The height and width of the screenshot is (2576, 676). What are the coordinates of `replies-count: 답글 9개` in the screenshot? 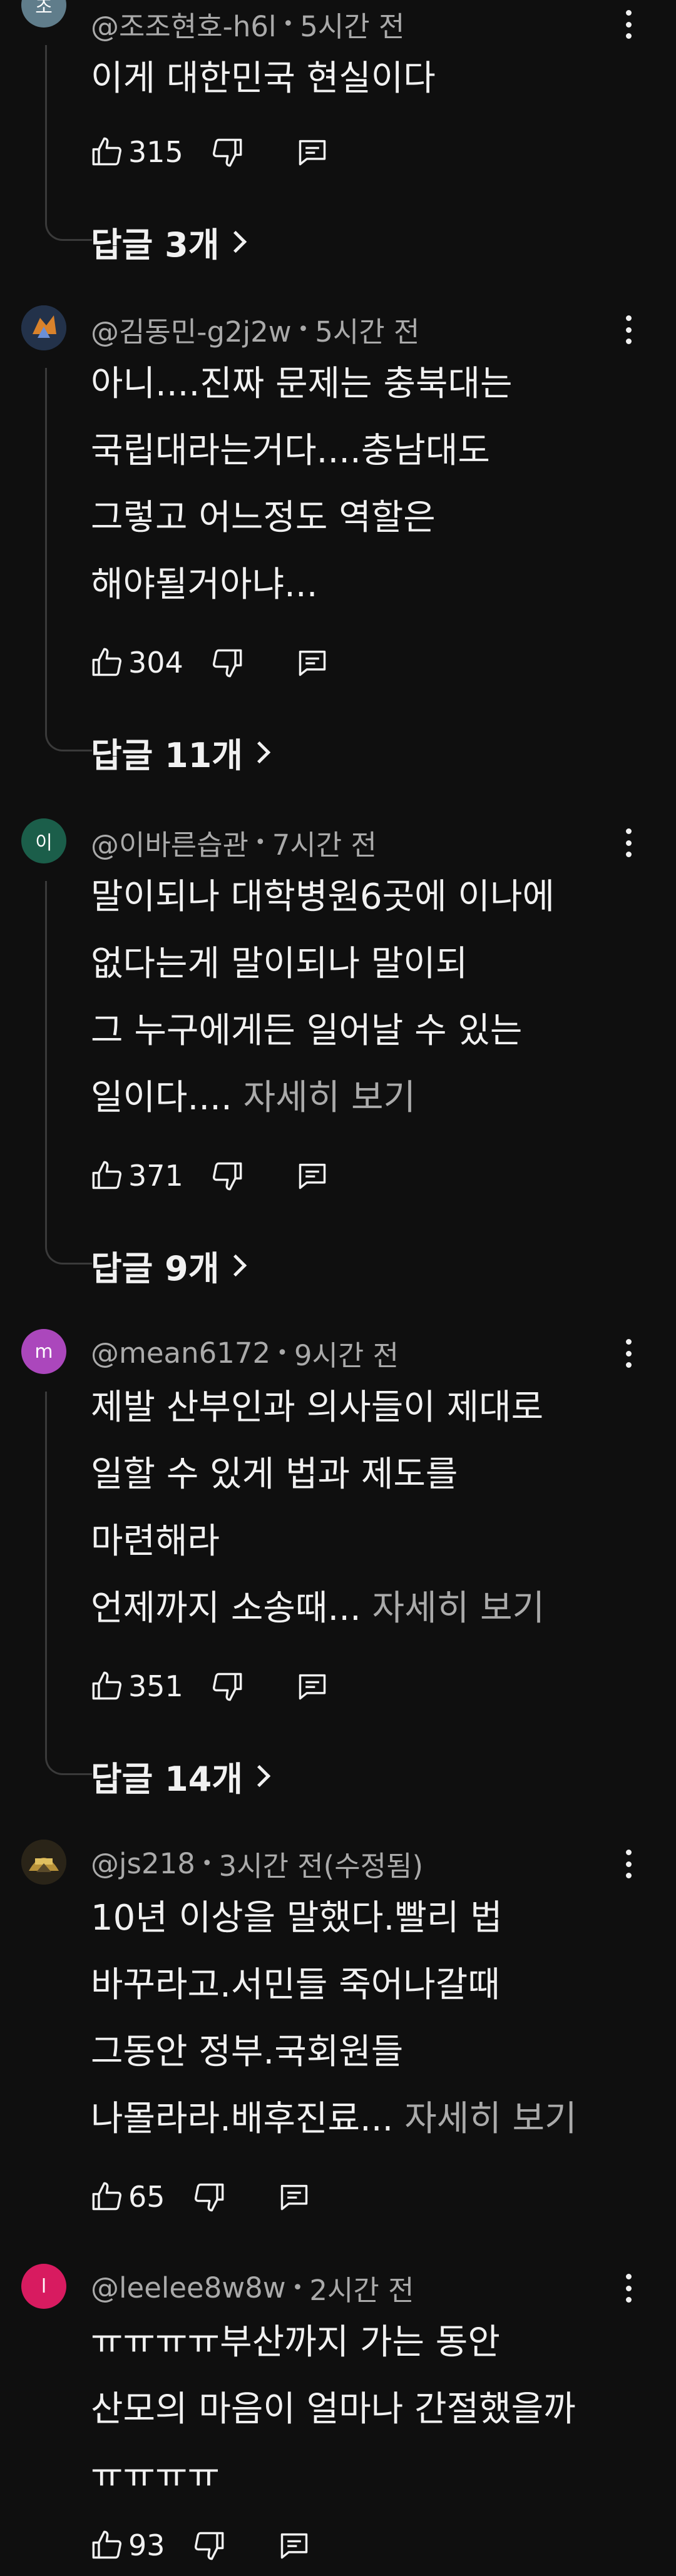 It's located at (155, 1268).